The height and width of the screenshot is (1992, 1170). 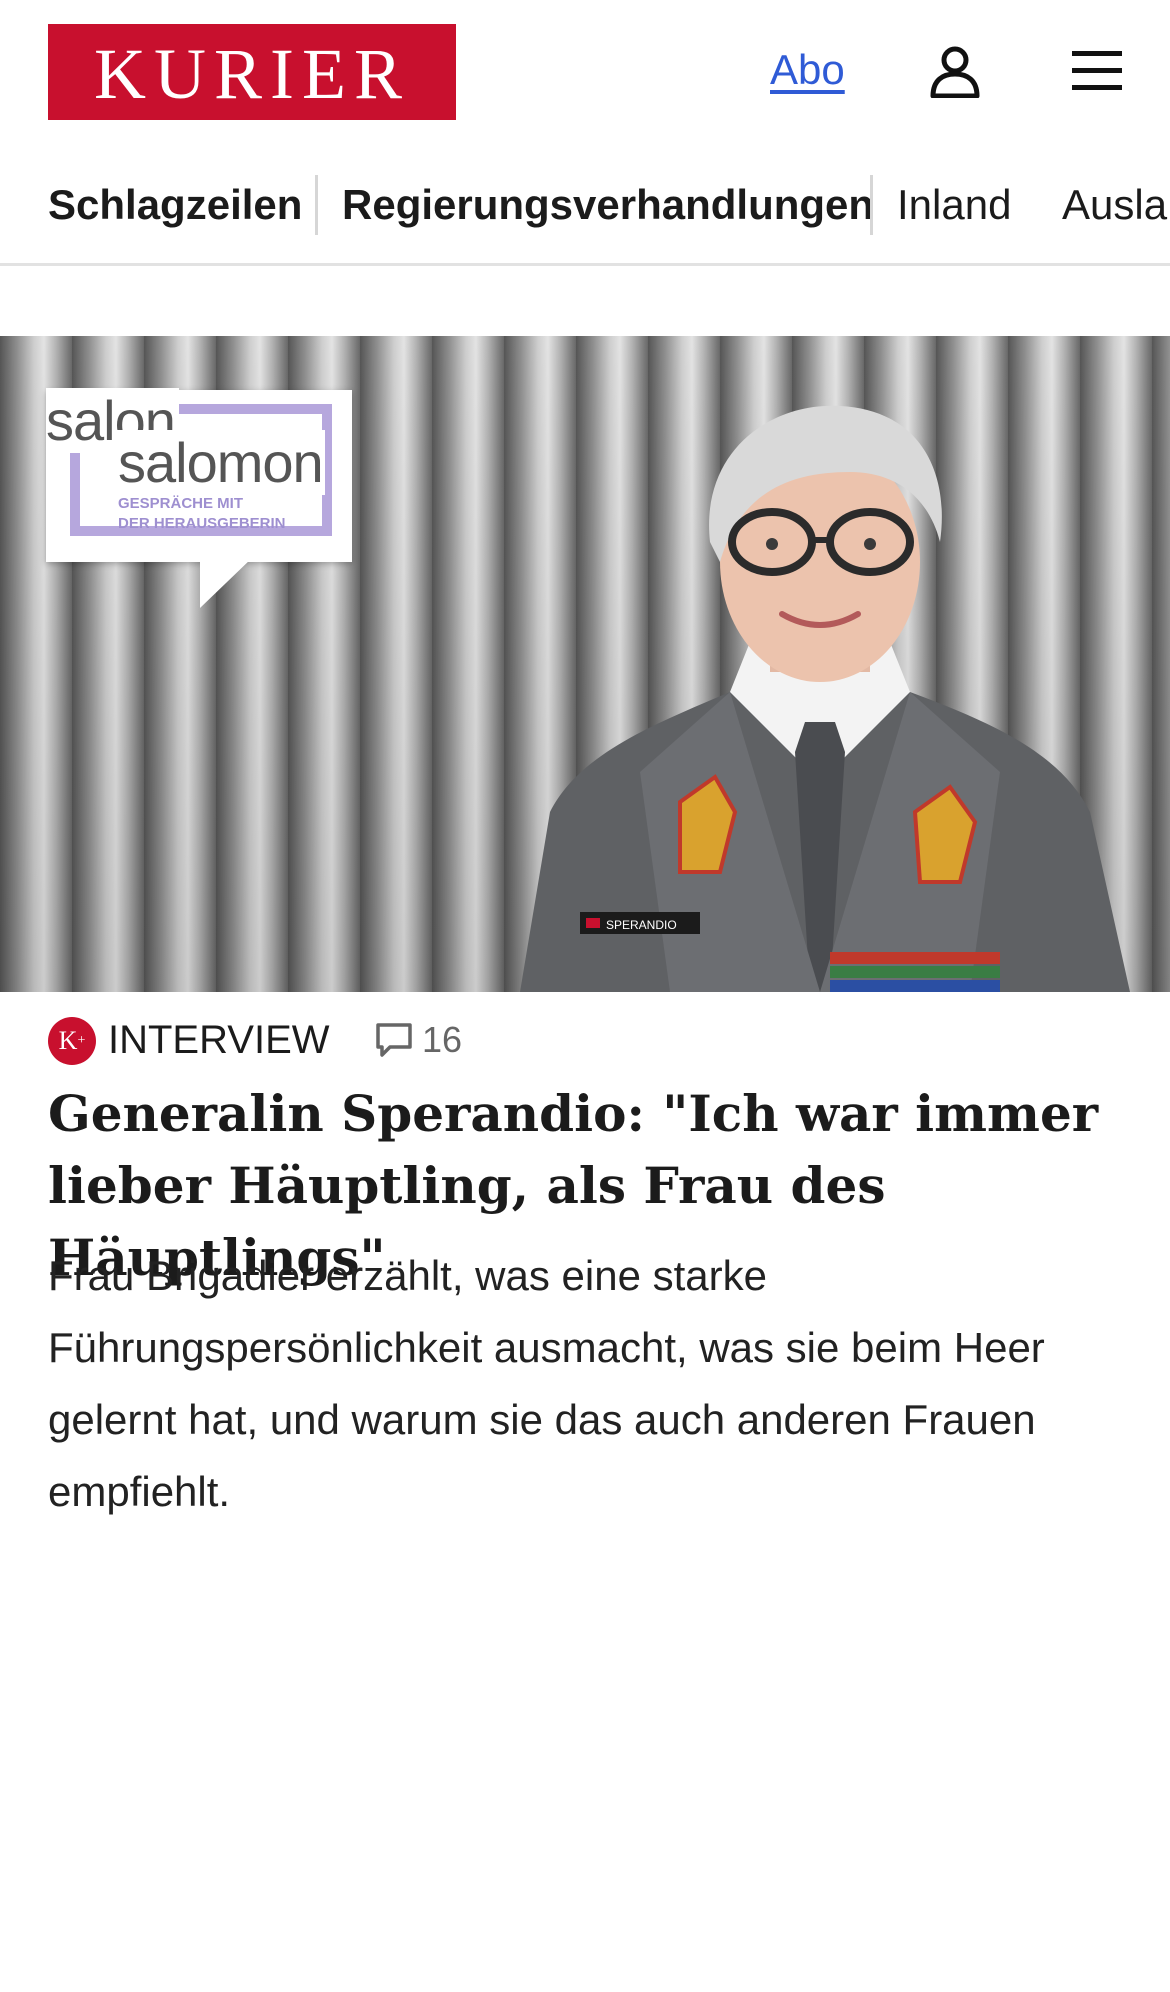 I want to click on nav-item-inland: Inland, so click(x=954, y=205).